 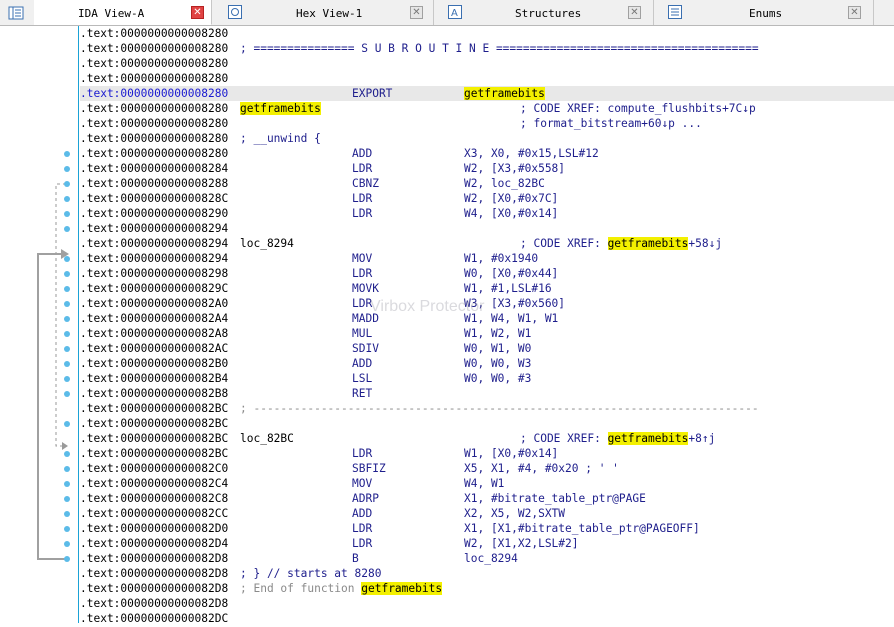 I want to click on tab-hex-view-1: Hex View-1 ✕, so click(x=329, y=12).